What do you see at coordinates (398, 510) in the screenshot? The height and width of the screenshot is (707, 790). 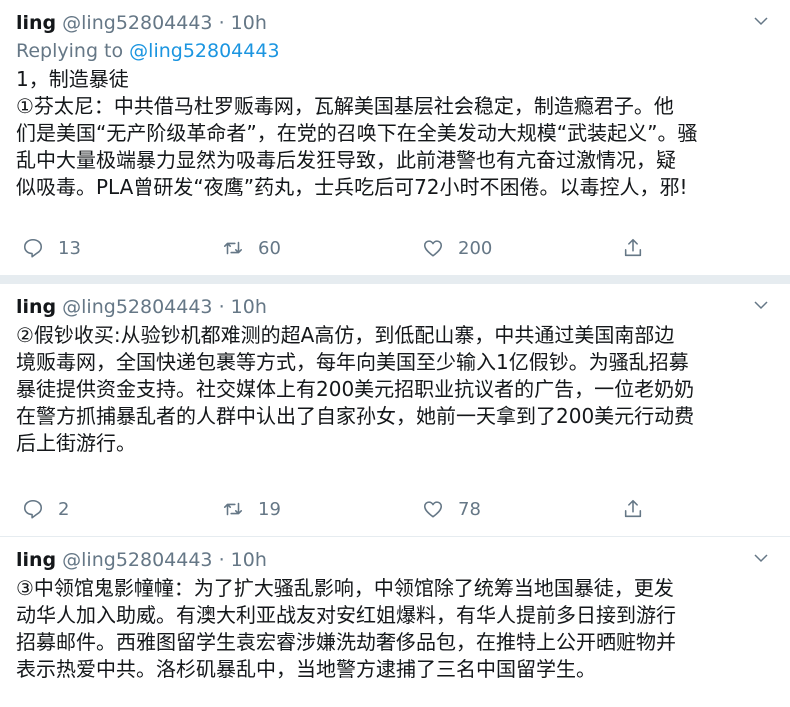 I see `tweet-actions: 2 19 78` at bounding box center [398, 510].